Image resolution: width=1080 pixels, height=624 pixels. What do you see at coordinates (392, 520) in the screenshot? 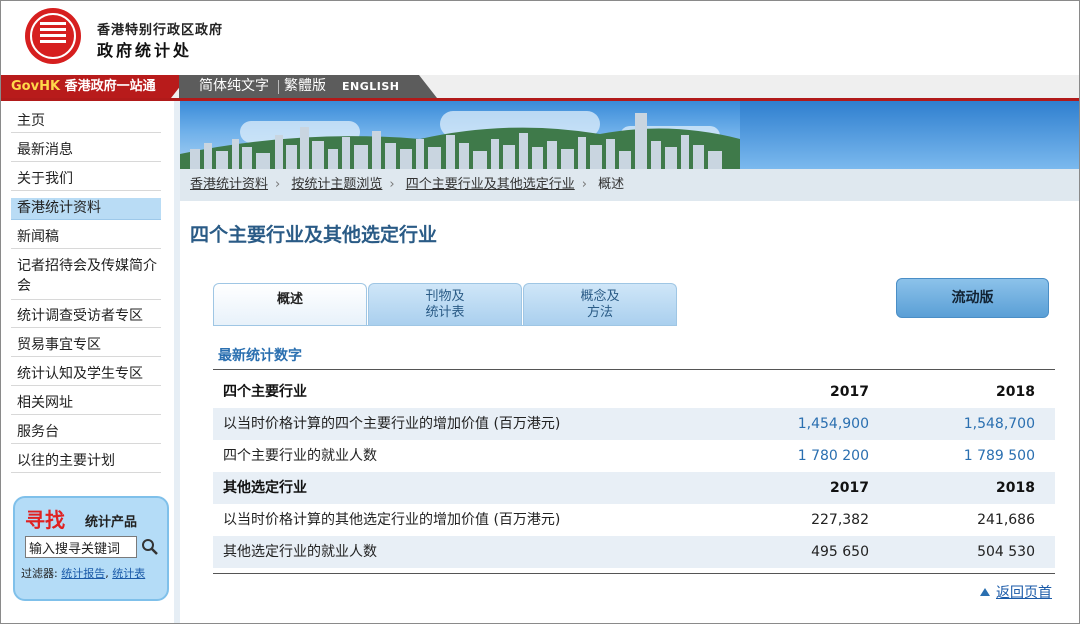
I see `row-label: 以当时价格计算的其他选定行业的增加价值 (百万港元)` at bounding box center [392, 520].